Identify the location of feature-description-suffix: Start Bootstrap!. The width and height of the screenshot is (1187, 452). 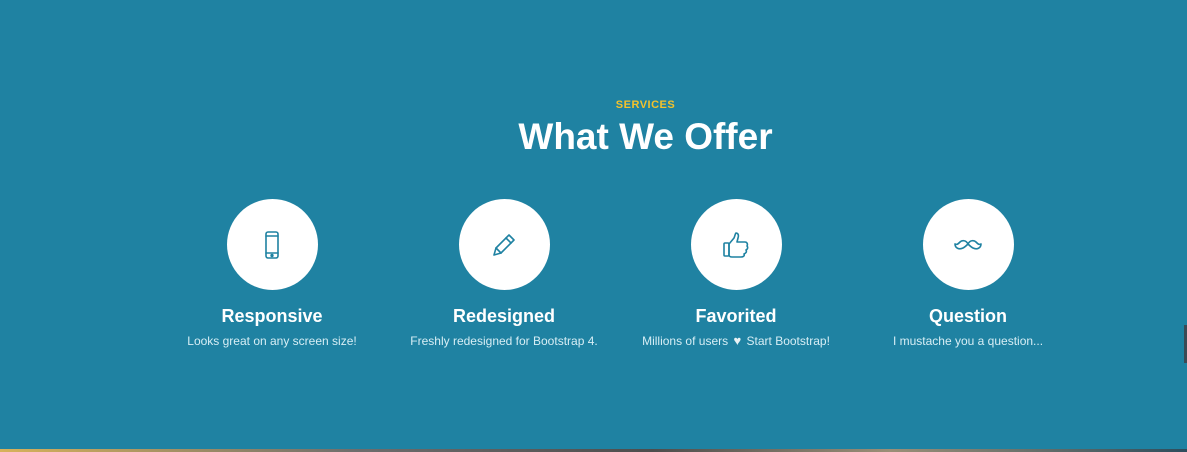
(788, 341).